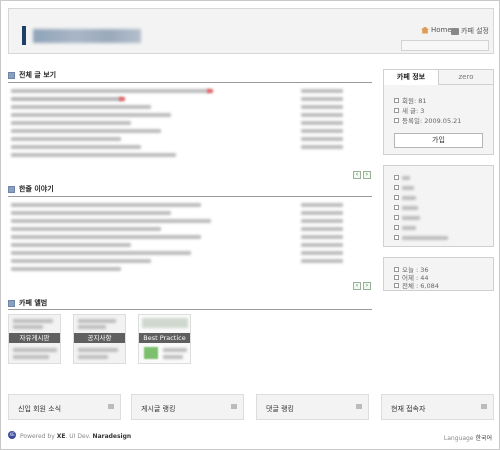 This screenshot has height=450, width=500. I want to click on settings-icon, so click(455, 31).